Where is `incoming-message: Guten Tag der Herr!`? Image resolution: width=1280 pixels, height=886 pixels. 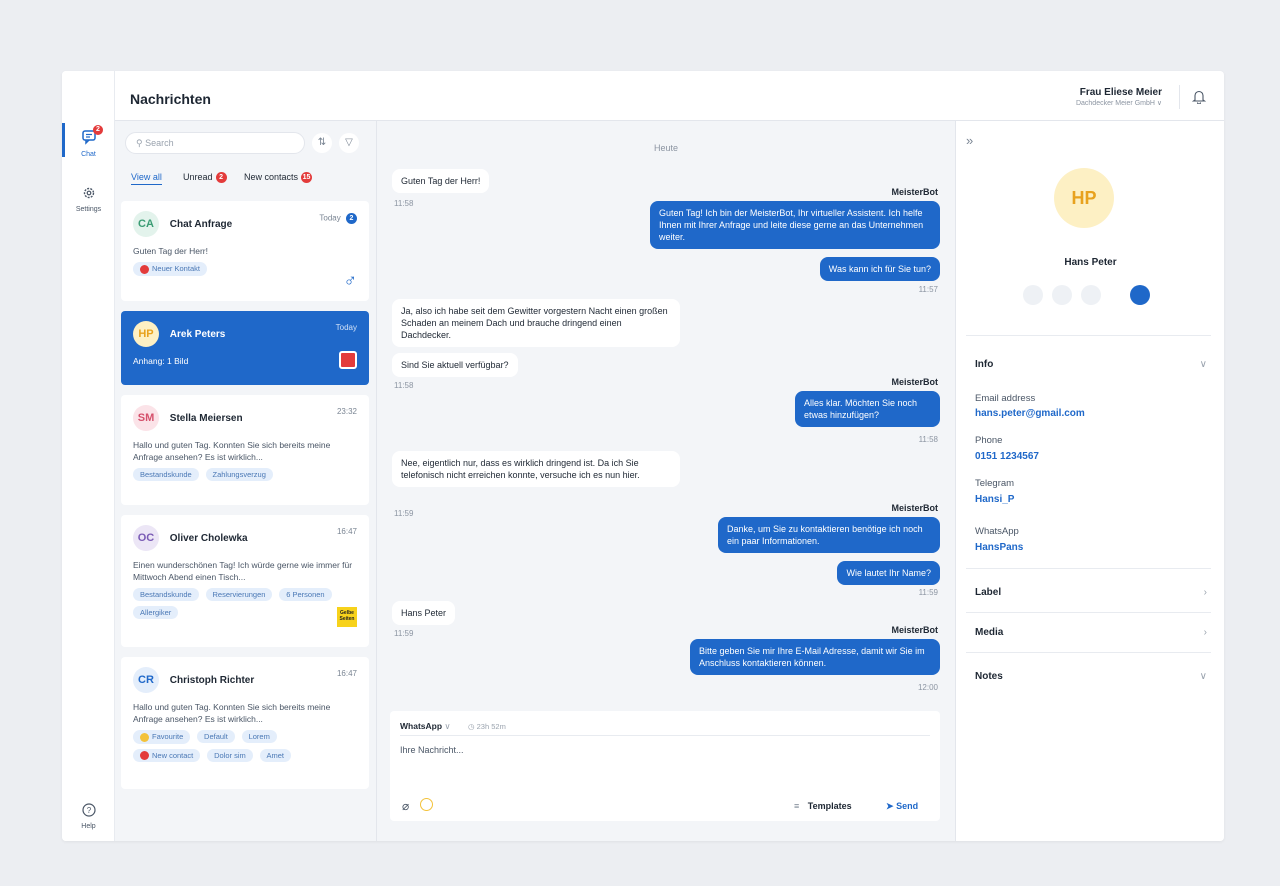 incoming-message: Guten Tag der Herr! is located at coordinates (441, 181).